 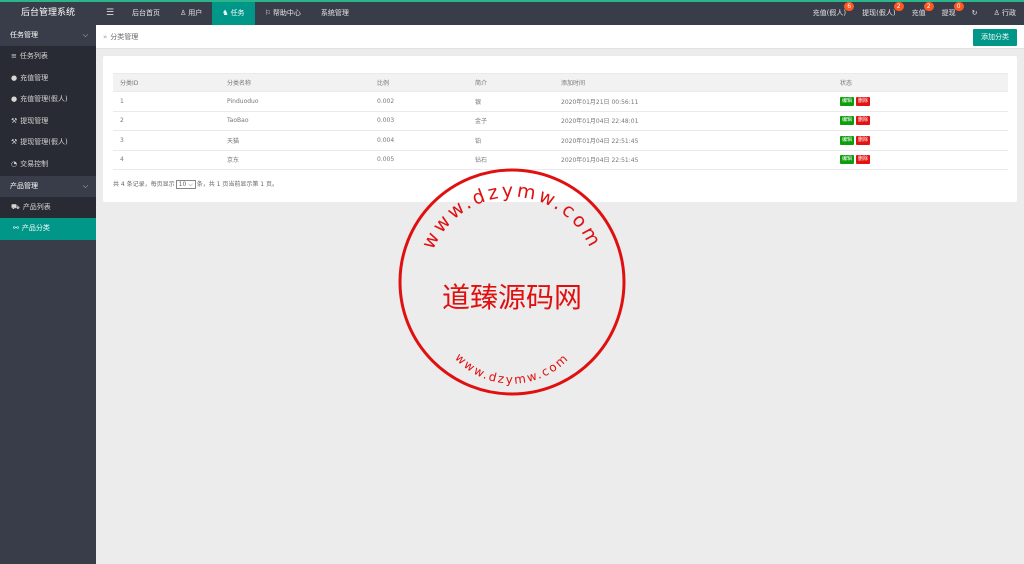 I want to click on breadcrumb-bar: » 分类管理 添加分类, so click(x=560, y=37).